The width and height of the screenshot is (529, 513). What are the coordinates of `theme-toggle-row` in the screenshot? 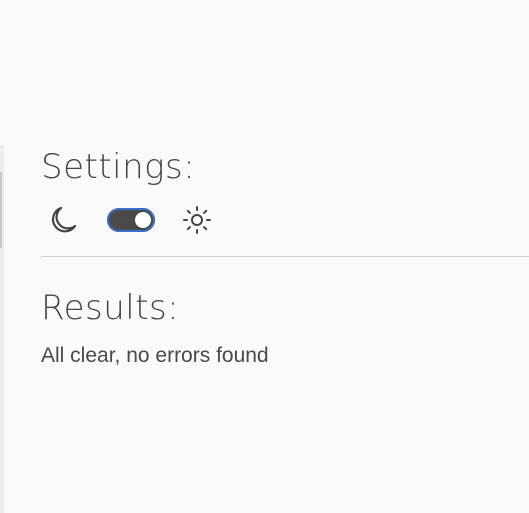 It's located at (285, 220).